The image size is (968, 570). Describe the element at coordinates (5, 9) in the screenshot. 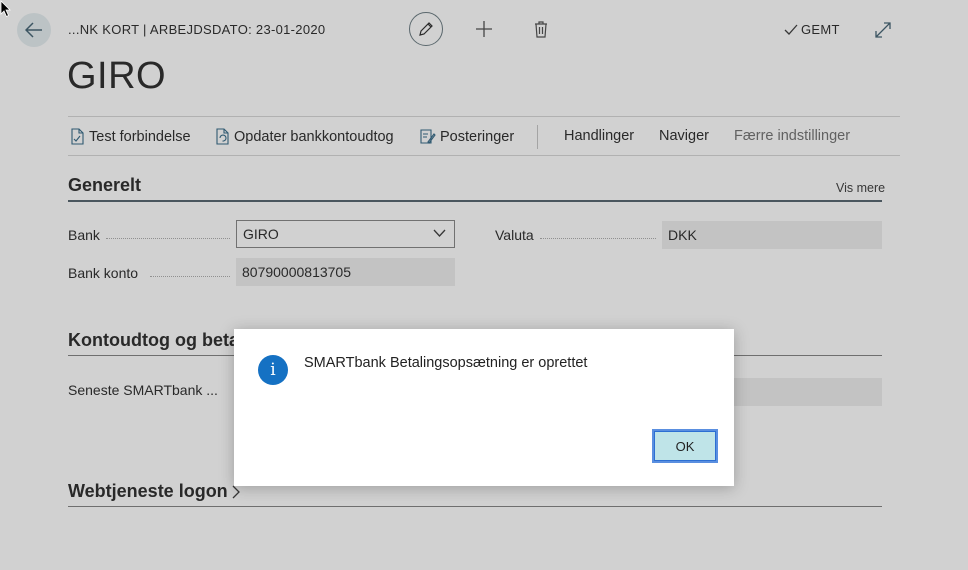

I see `mouse-cursor-icon` at that location.